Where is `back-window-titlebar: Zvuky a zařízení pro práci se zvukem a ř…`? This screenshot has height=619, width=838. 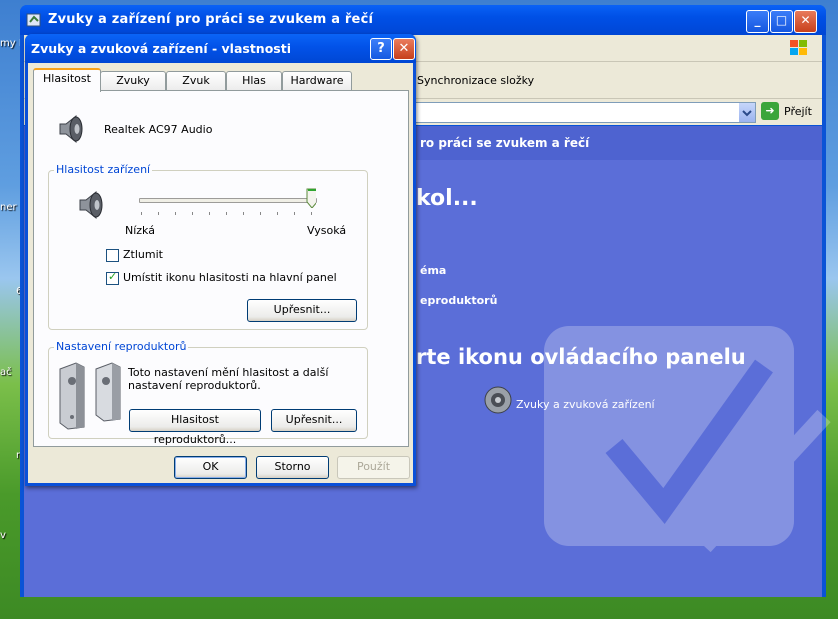 back-window-titlebar: Zvuky a zařízení pro práci se zvukem a ř… is located at coordinates (423, 20).